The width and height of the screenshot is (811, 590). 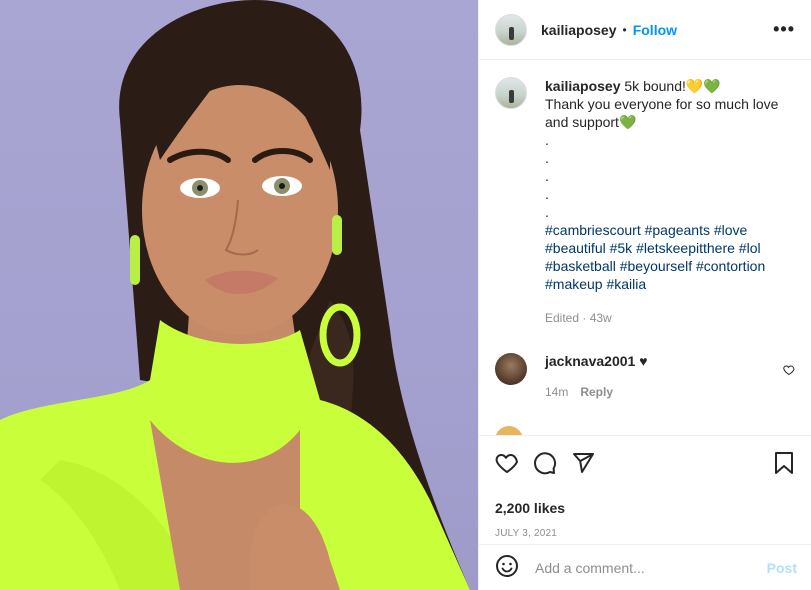 I want to click on next-comment-avatar, so click(x=509, y=430).